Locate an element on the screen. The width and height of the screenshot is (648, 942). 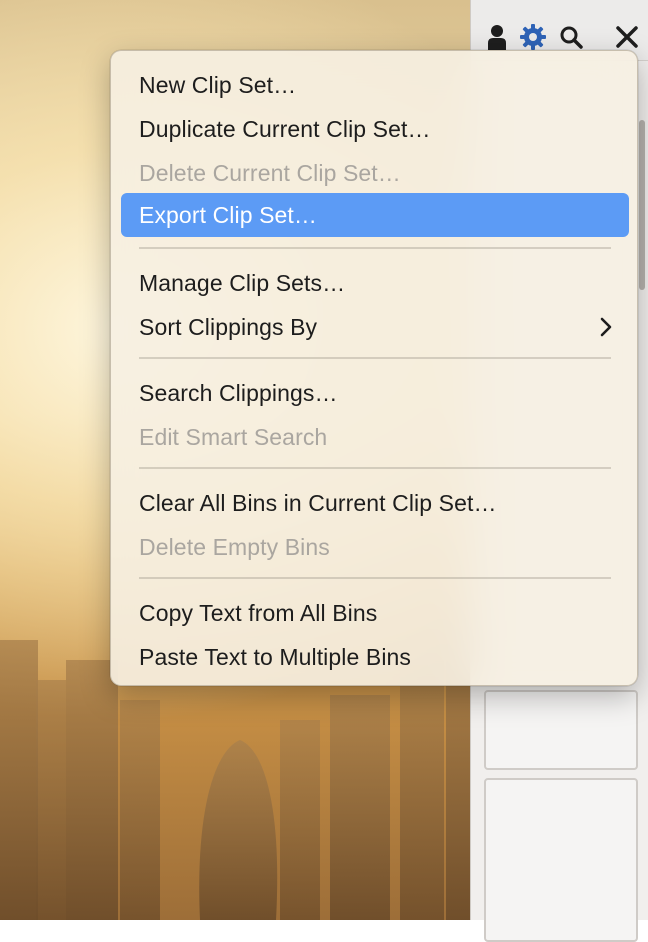
gear-icon is located at coordinates (533, 37).